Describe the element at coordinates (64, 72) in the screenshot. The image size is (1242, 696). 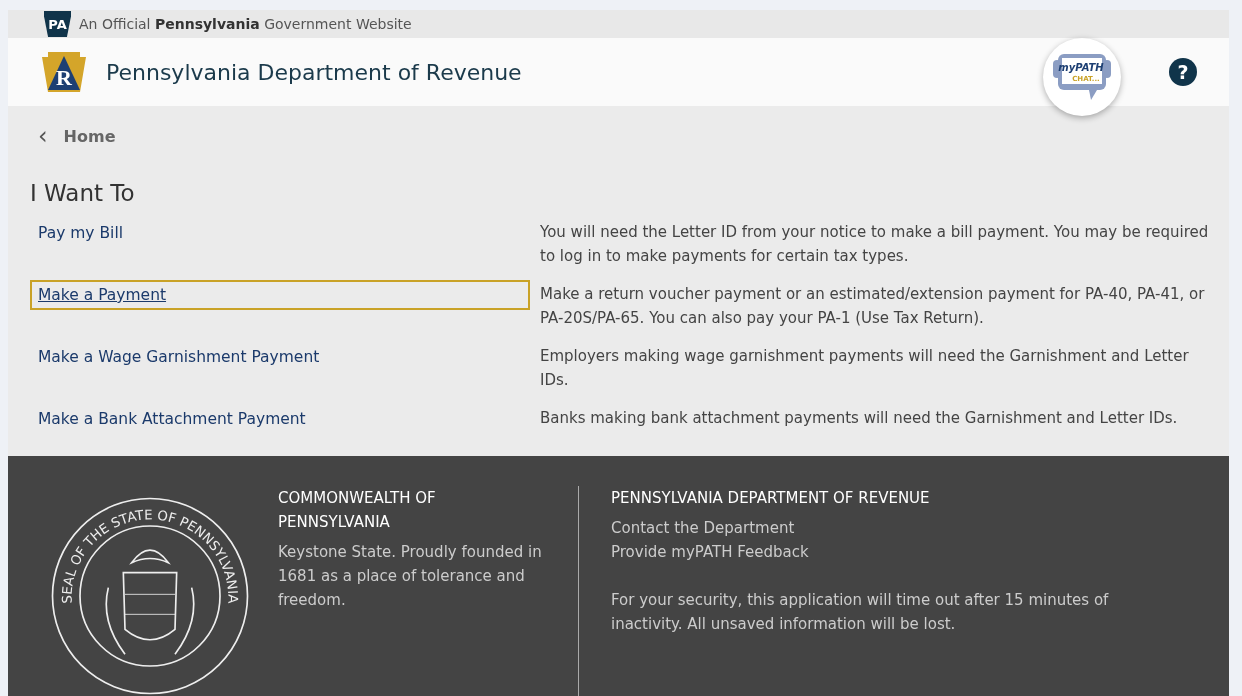
I see `revenue-keystone-logo: R` at that location.